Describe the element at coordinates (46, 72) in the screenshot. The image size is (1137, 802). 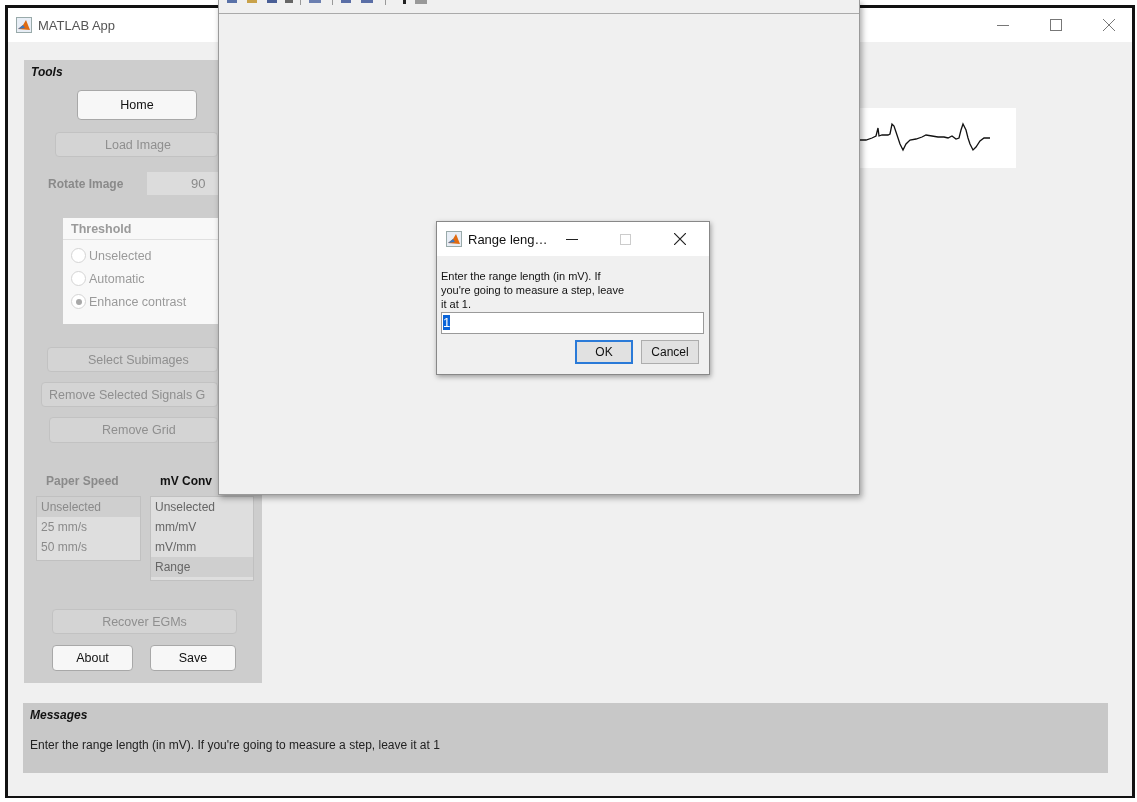
I see `panel-title: Tools` at that location.